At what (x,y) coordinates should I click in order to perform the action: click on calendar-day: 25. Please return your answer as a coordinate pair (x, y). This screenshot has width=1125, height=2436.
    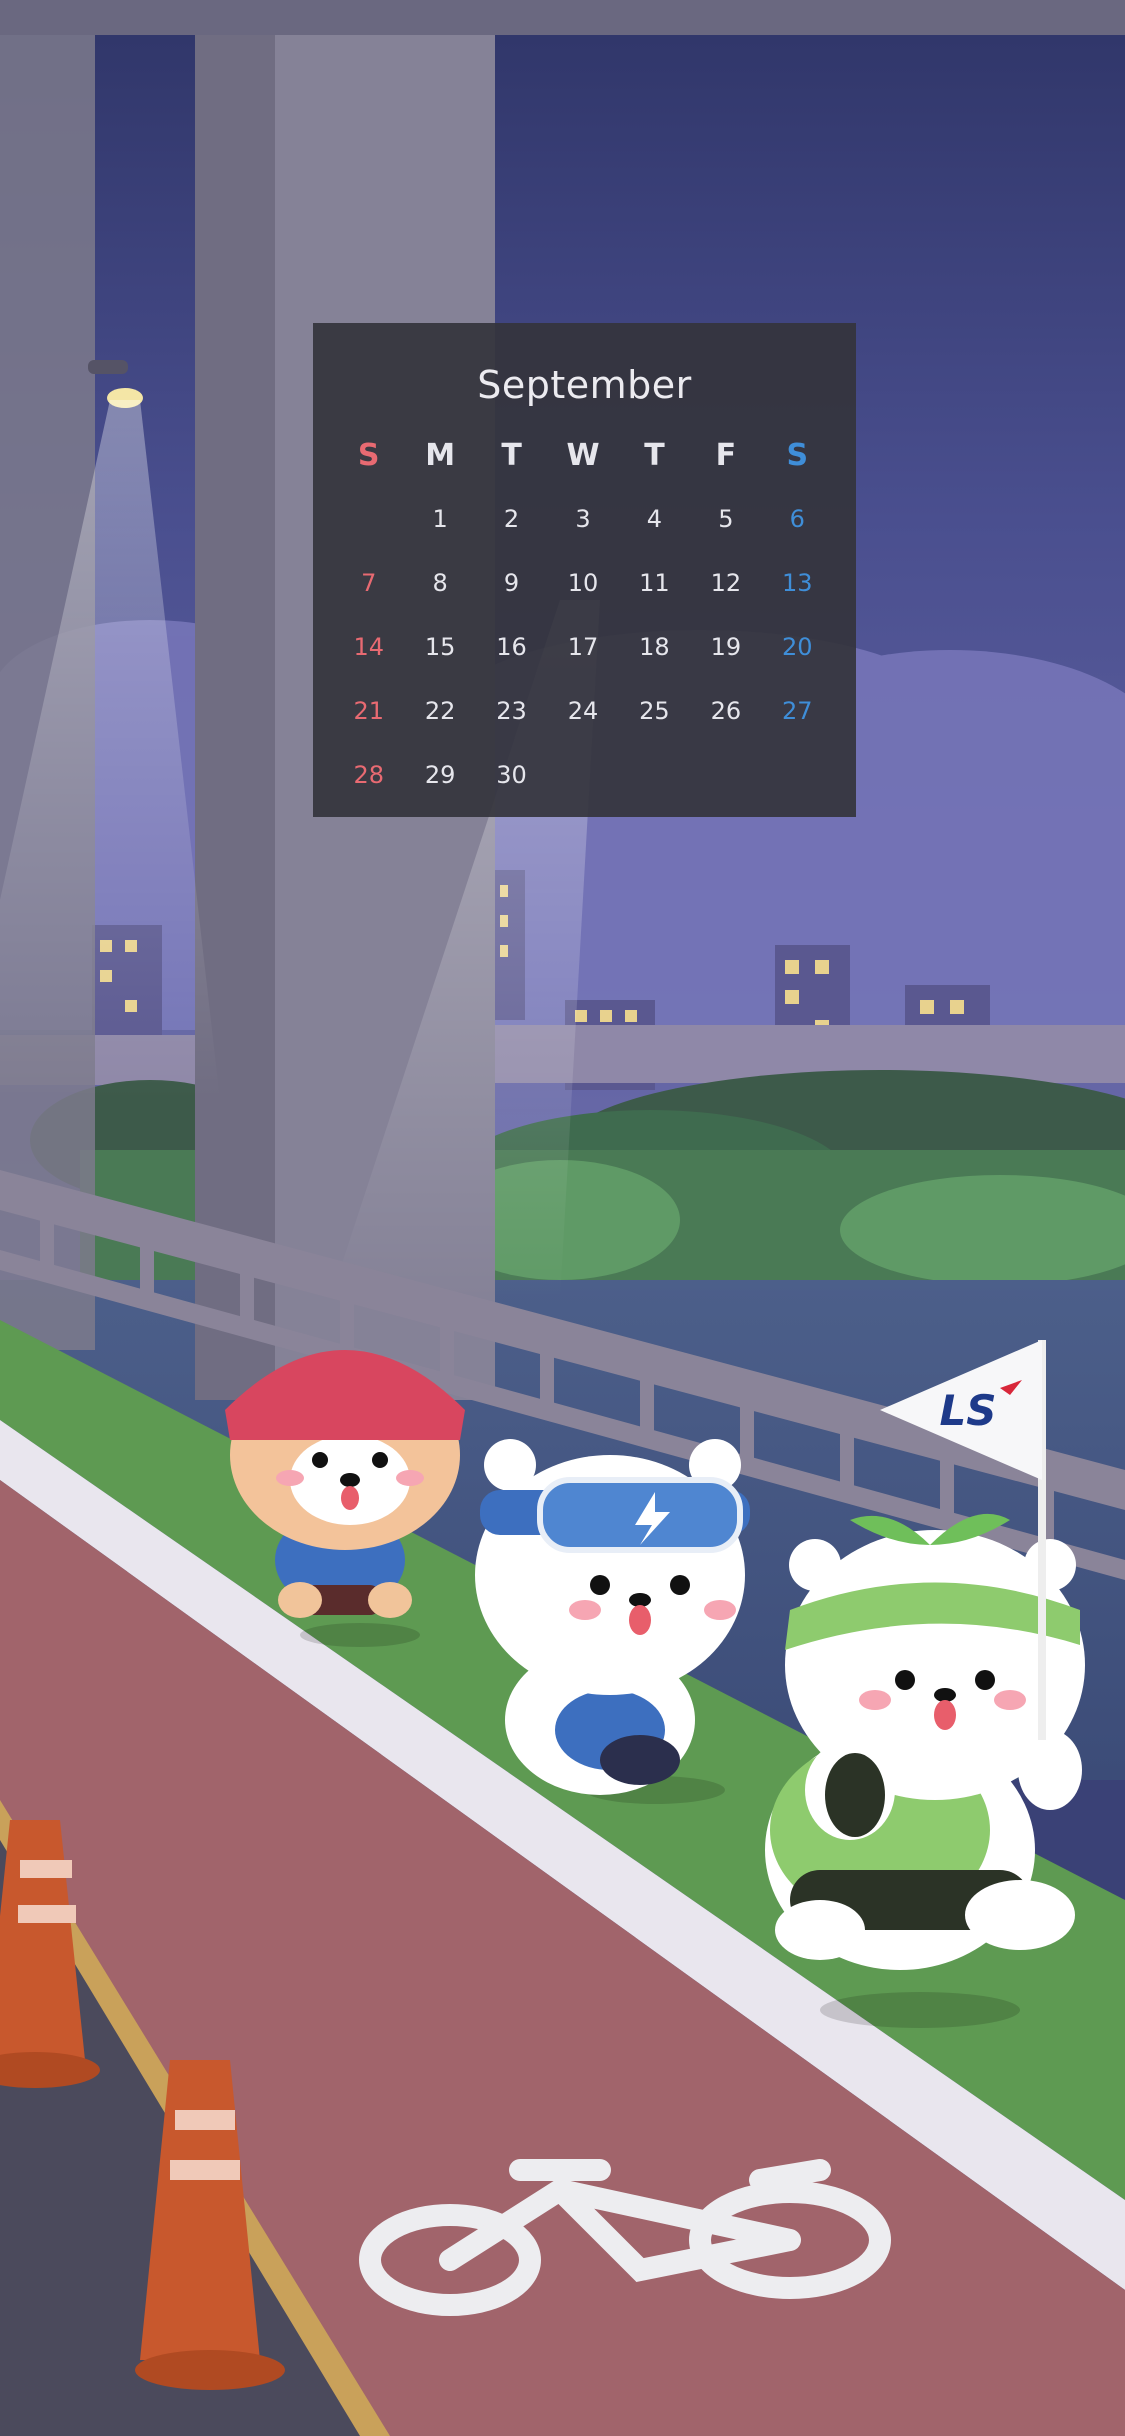
    Looking at the image, I should click on (654, 711).